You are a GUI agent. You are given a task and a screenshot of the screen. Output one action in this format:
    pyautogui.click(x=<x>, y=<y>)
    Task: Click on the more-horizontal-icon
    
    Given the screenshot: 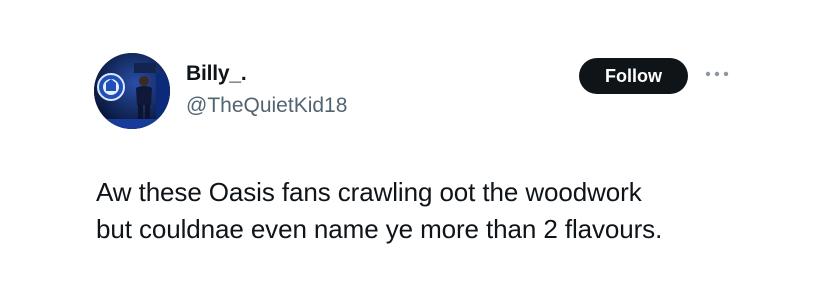 What is the action you would take?
    pyautogui.click(x=717, y=74)
    